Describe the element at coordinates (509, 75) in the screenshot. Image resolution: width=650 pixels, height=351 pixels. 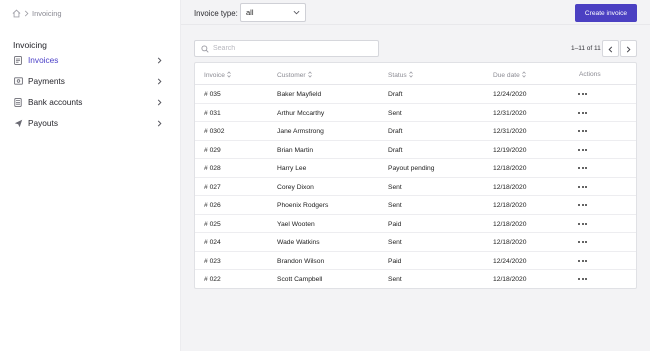
I see `column-header-due-date: Due date` at that location.